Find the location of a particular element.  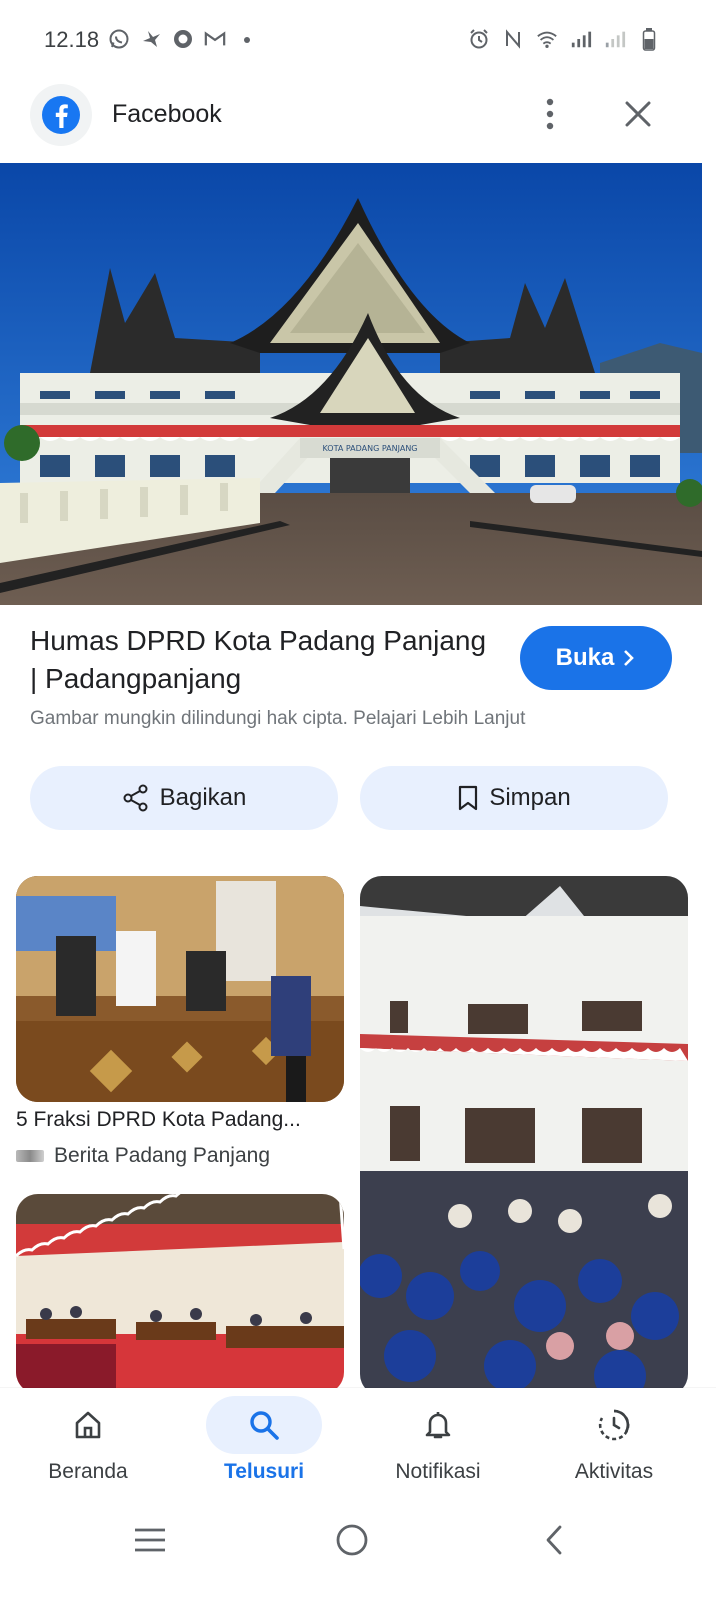

related-source-label: Berita Padang Panjang is located at coordinates (162, 1155).